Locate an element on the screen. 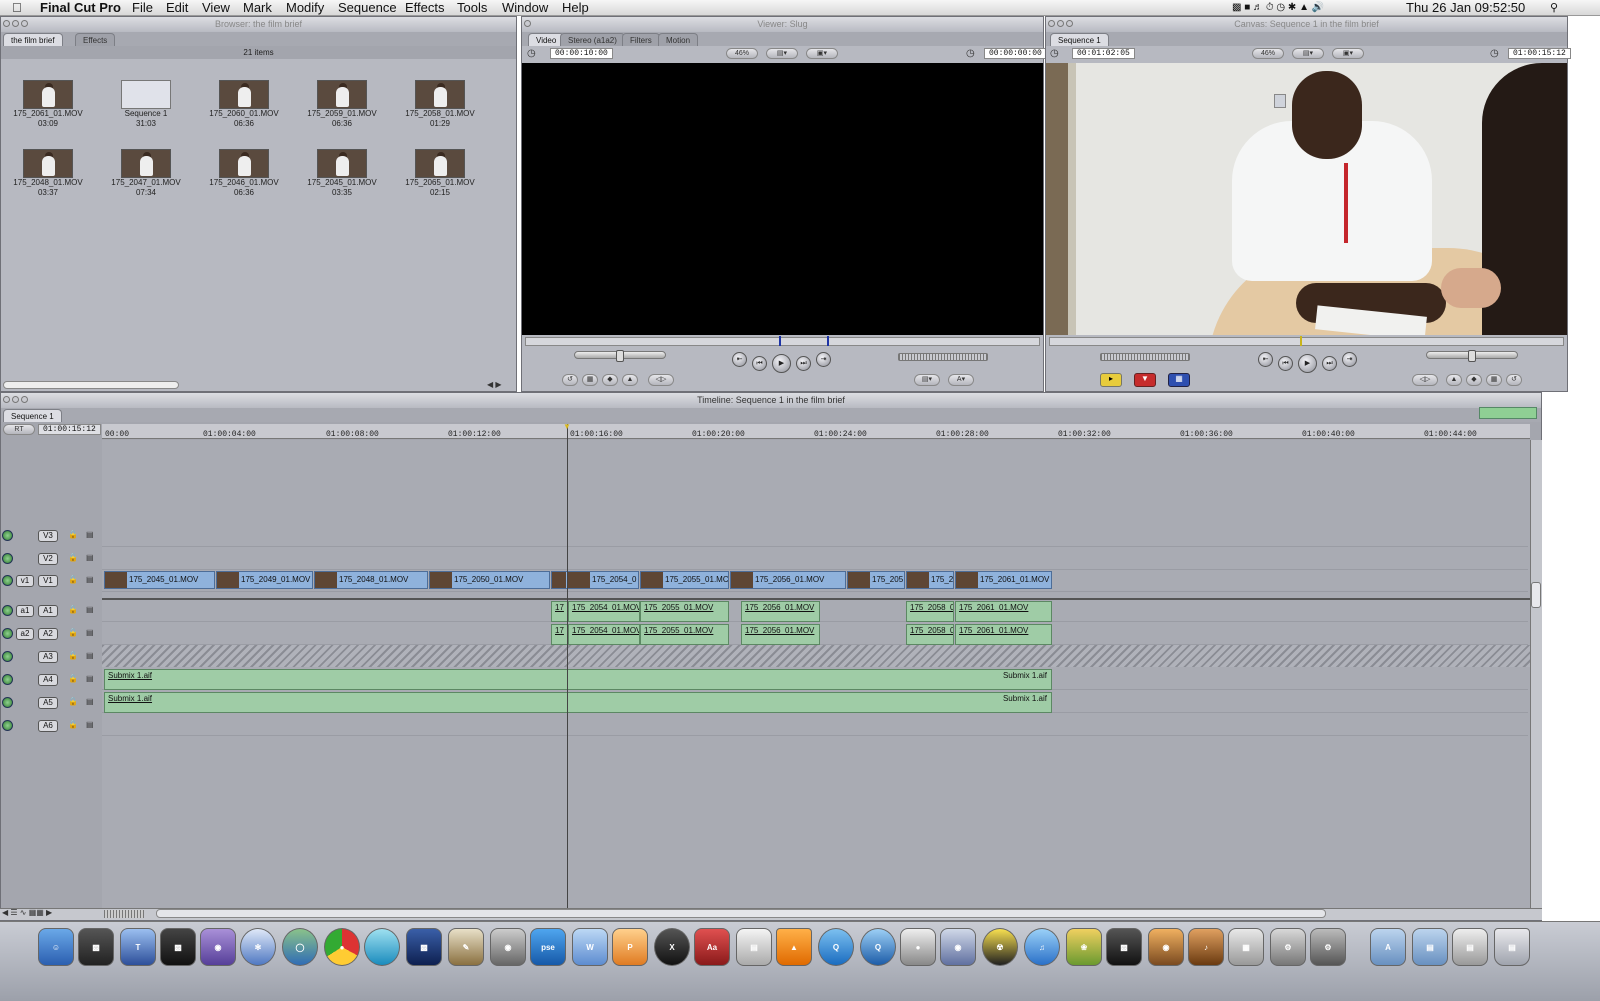 This screenshot has height=1001, width=1600. final-cut-pro-icon: ▩ is located at coordinates (96, 947).